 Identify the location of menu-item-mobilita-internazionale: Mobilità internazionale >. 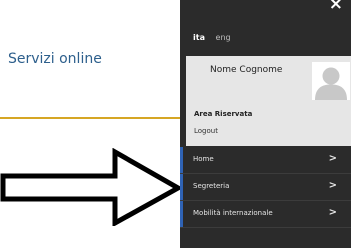
(265, 214).